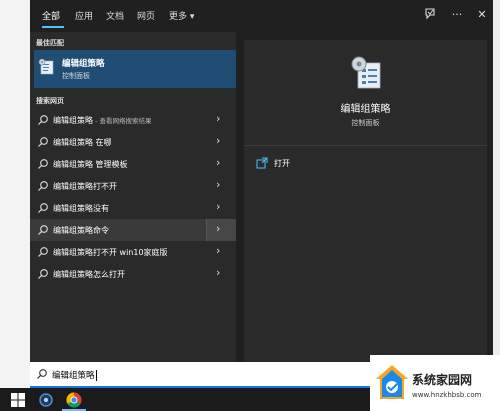 This screenshot has width=500, height=411. I want to click on open-action: 打开, so click(306, 165).